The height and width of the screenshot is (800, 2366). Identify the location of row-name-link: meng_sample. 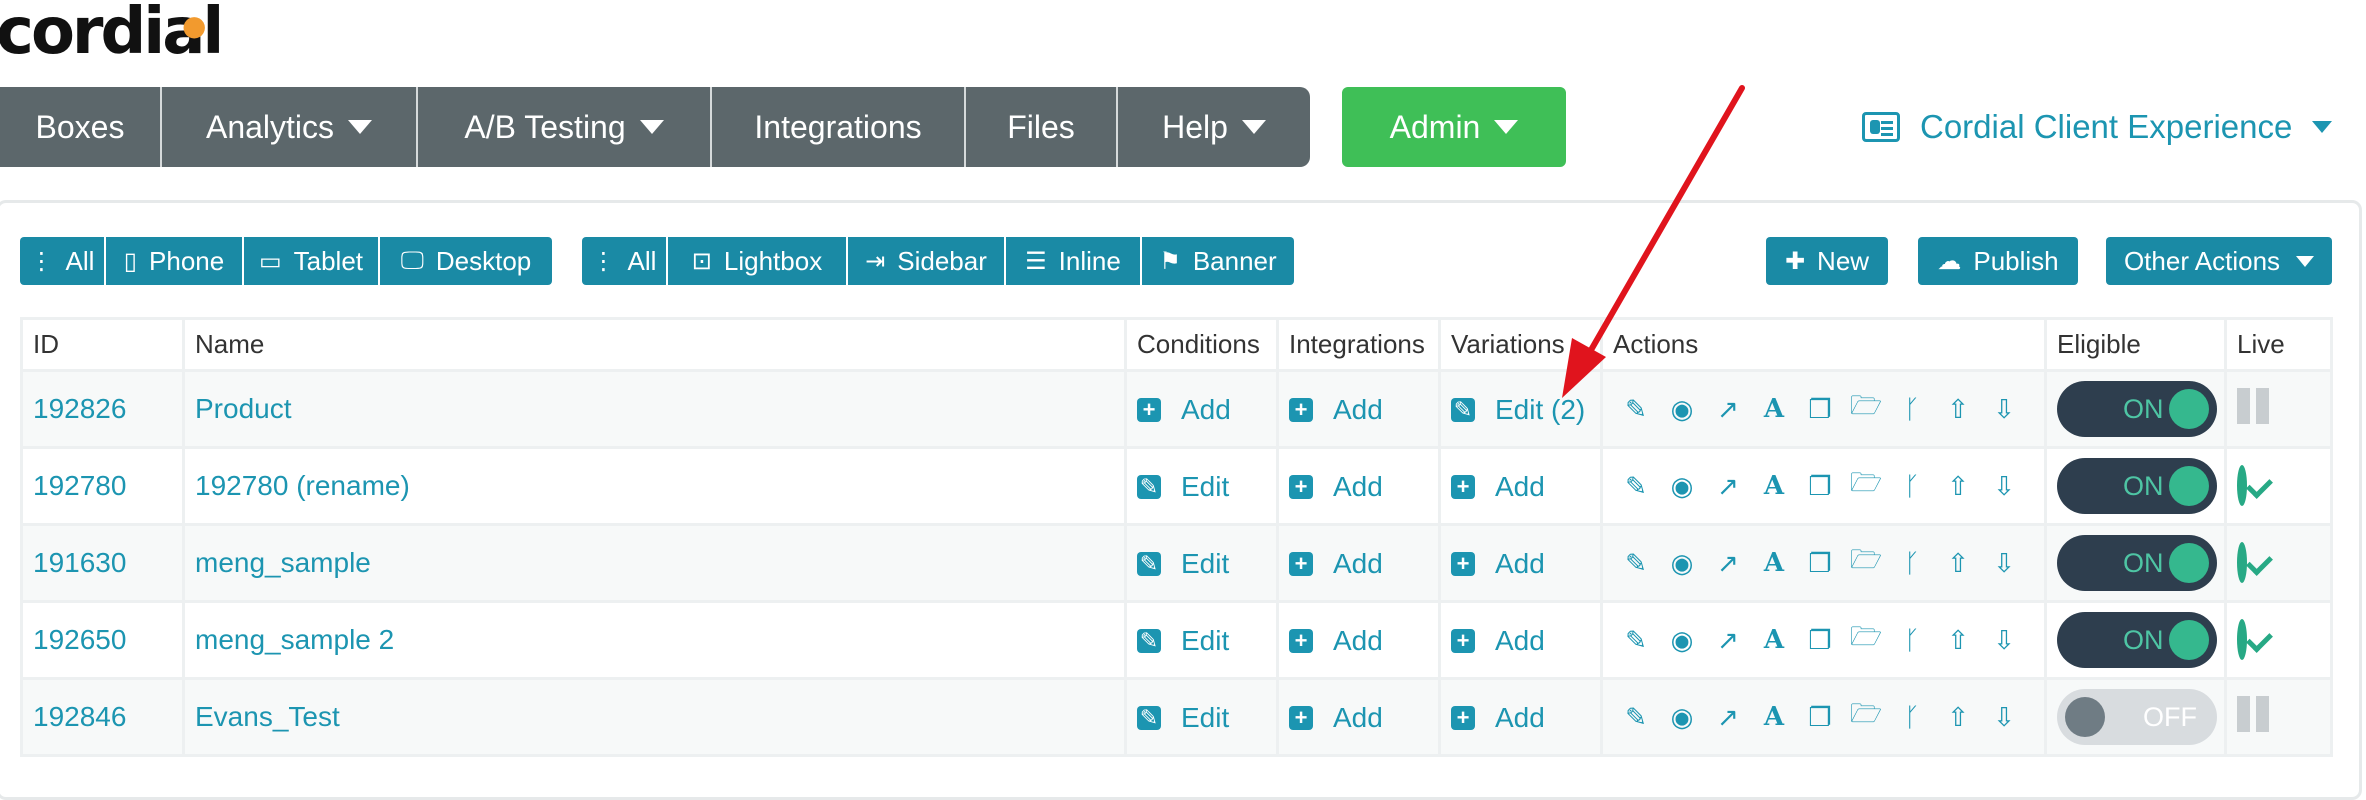
(283, 562).